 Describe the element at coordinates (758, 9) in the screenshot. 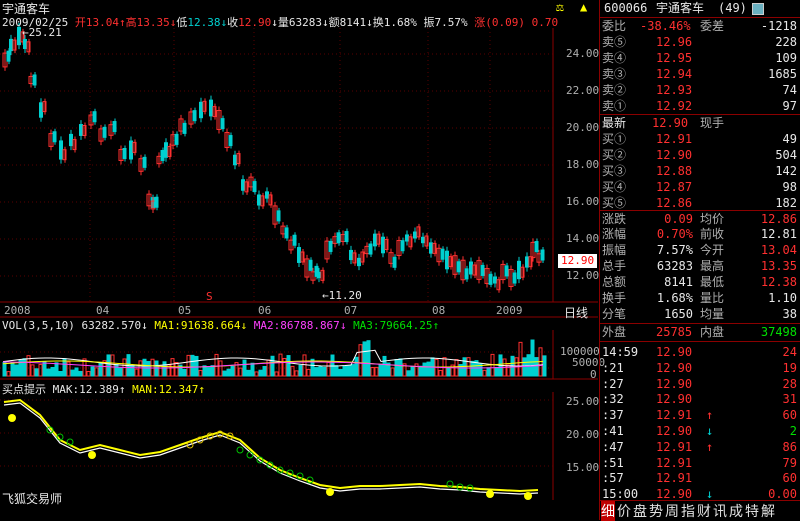

I see `panel-toggle-icon` at that location.